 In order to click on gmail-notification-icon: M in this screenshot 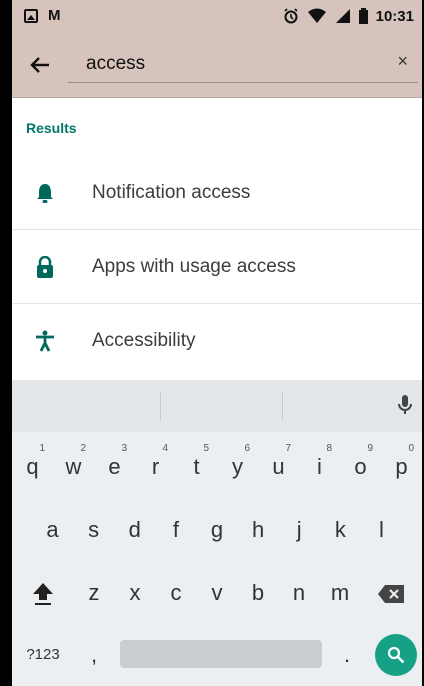, I will do `click(54, 15)`.